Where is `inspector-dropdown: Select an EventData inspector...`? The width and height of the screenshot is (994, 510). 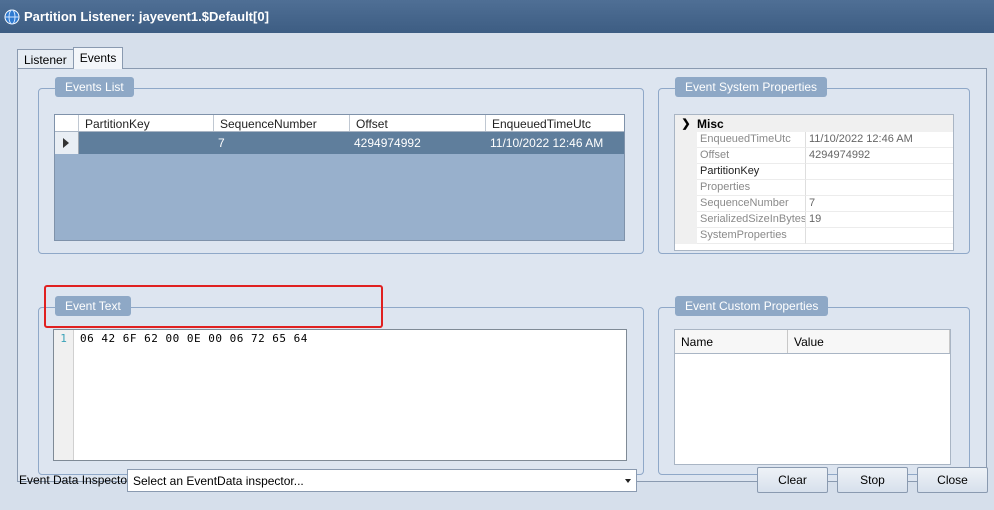
inspector-dropdown: Select an EventData inspector... is located at coordinates (382, 480).